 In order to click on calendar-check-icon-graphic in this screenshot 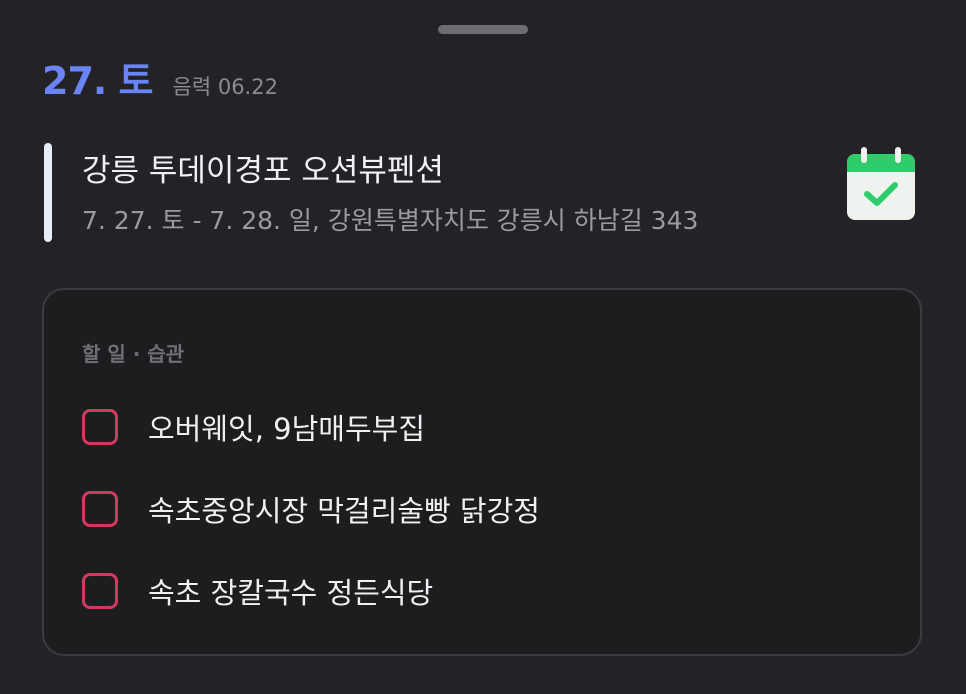, I will do `click(881, 183)`.